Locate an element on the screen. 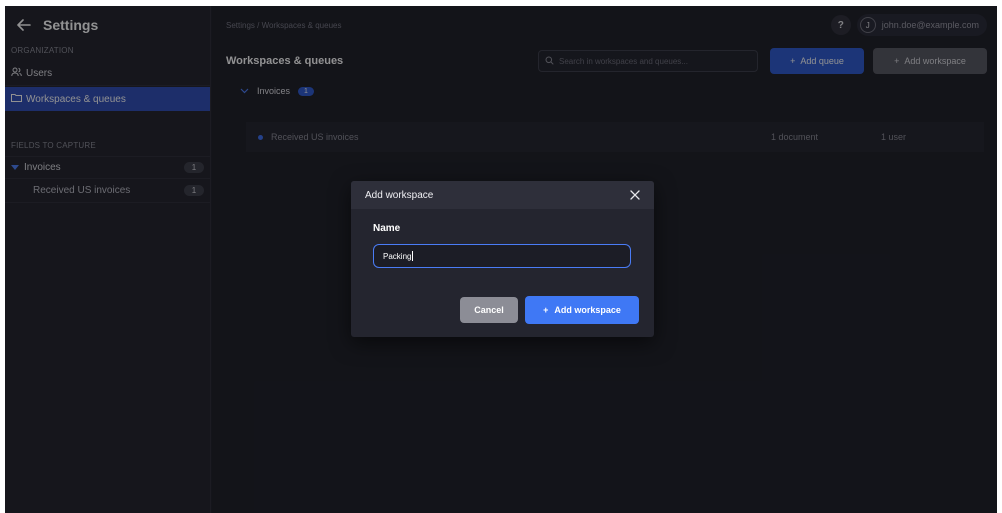  submit-add-workspace-button: + Add workspace is located at coordinates (582, 310).